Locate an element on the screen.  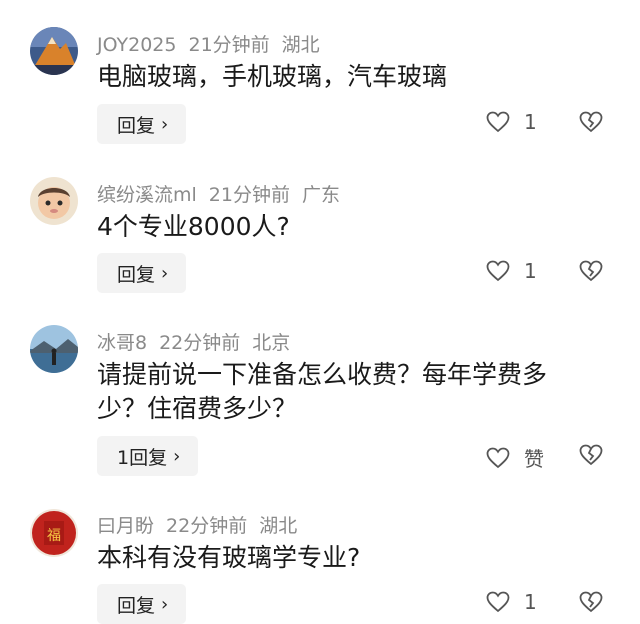
reply-label: 1回复 is located at coordinates (142, 457).